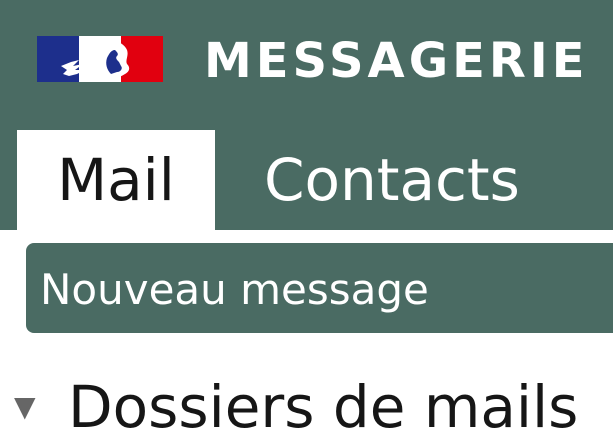  What do you see at coordinates (396, 61) in the screenshot?
I see `app-title: MESSAGERIE` at bounding box center [396, 61].